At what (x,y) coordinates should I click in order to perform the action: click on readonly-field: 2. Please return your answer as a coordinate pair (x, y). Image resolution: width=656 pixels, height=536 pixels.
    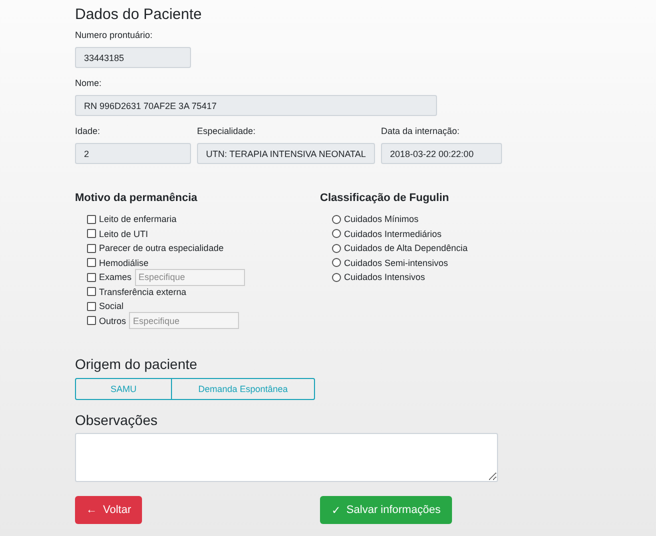
    Looking at the image, I should click on (133, 153).